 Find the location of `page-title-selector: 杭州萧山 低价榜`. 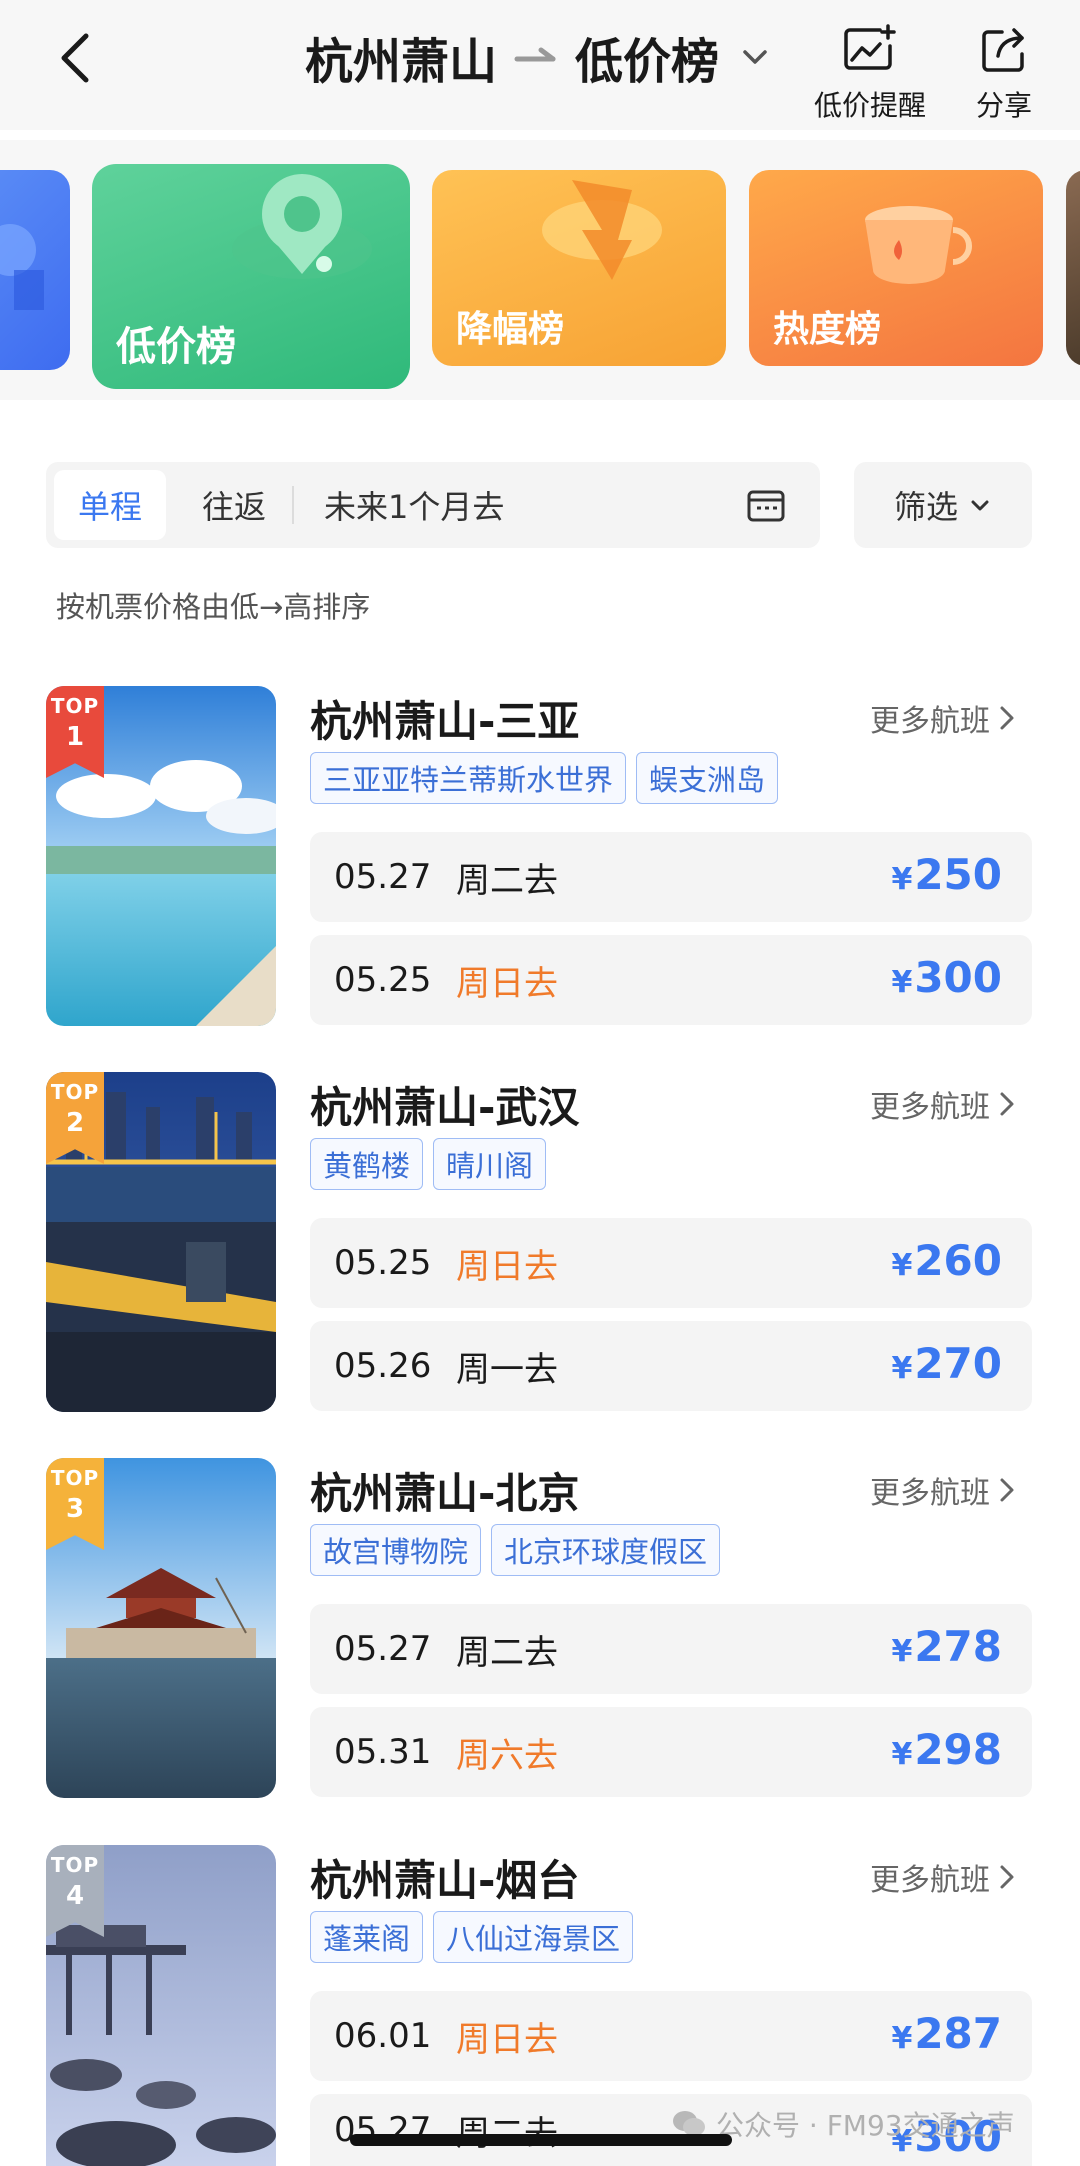

page-title-selector: 杭州萧山 低价榜 is located at coordinates (539, 57).